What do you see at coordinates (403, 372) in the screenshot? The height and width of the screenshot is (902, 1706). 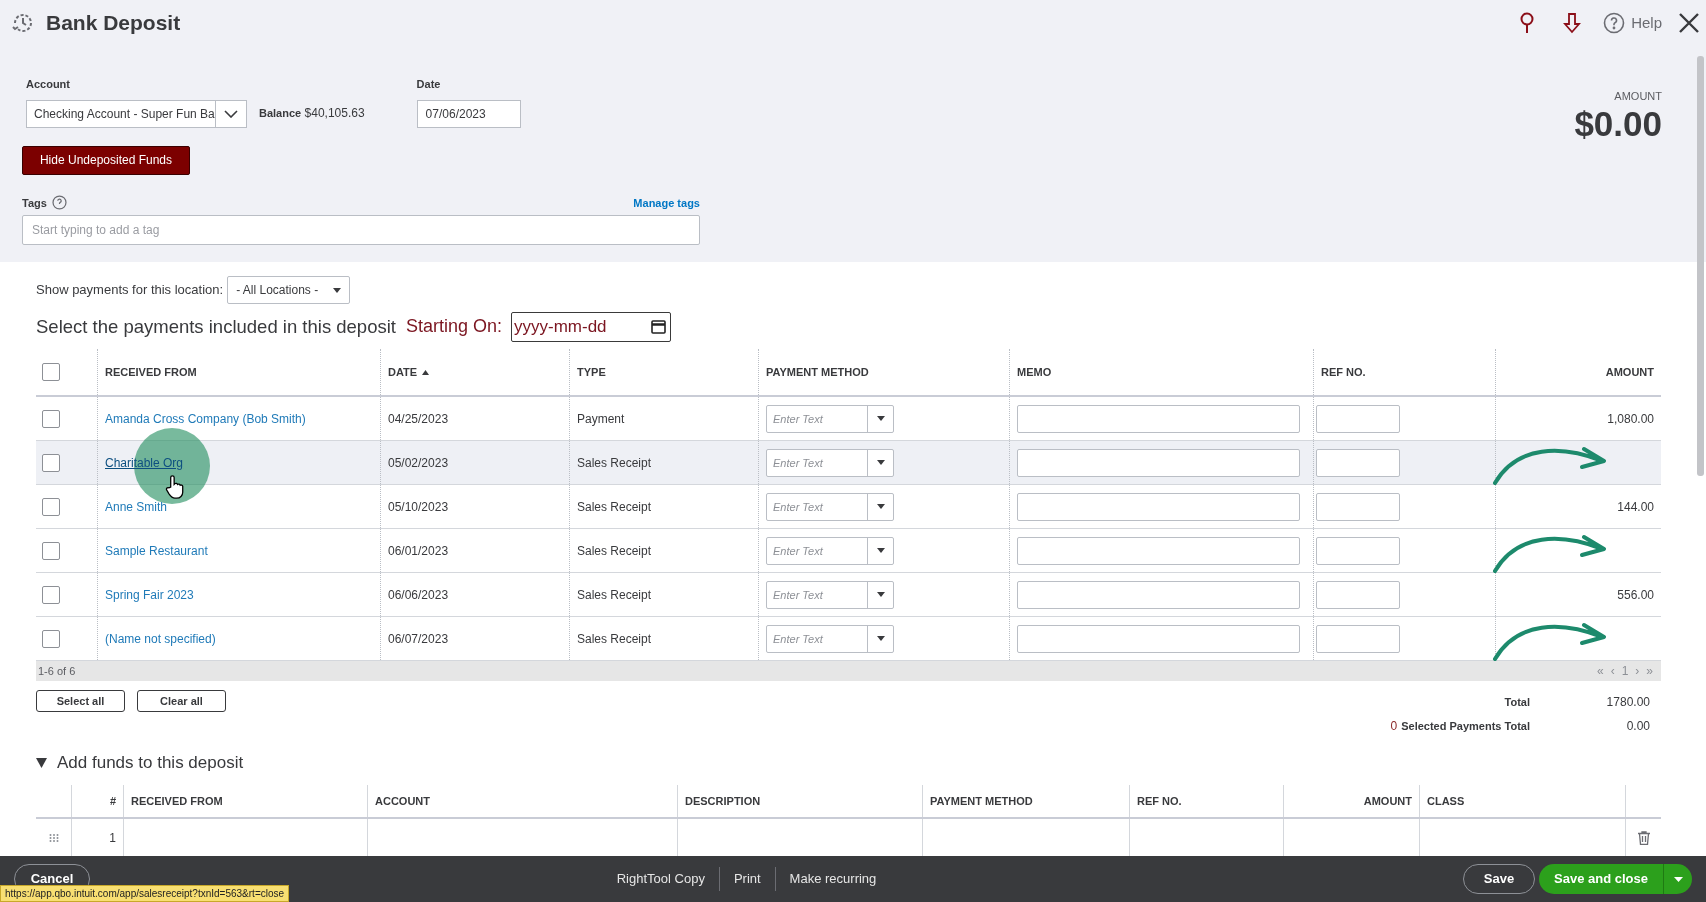 I see `column-header: DATE` at bounding box center [403, 372].